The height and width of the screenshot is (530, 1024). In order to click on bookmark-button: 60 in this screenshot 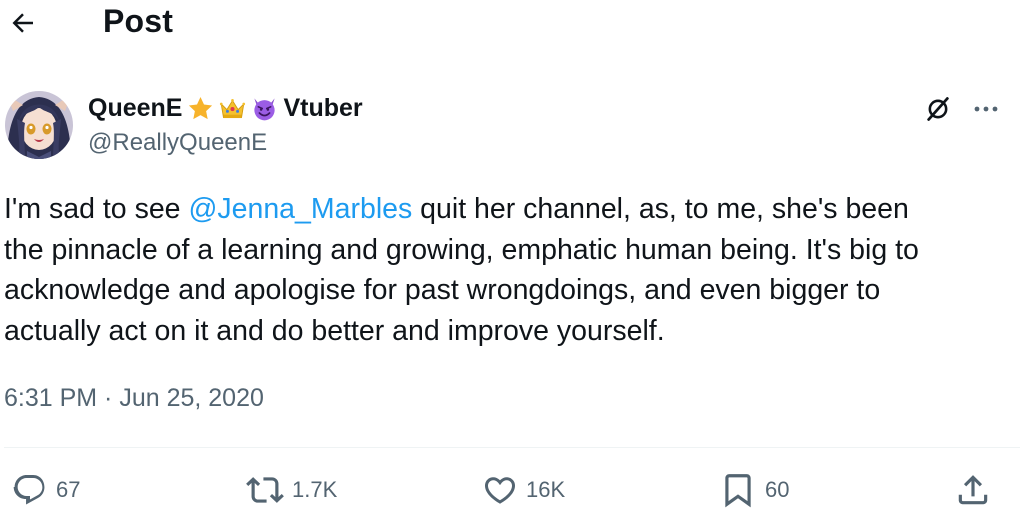, I will do `click(754, 490)`.